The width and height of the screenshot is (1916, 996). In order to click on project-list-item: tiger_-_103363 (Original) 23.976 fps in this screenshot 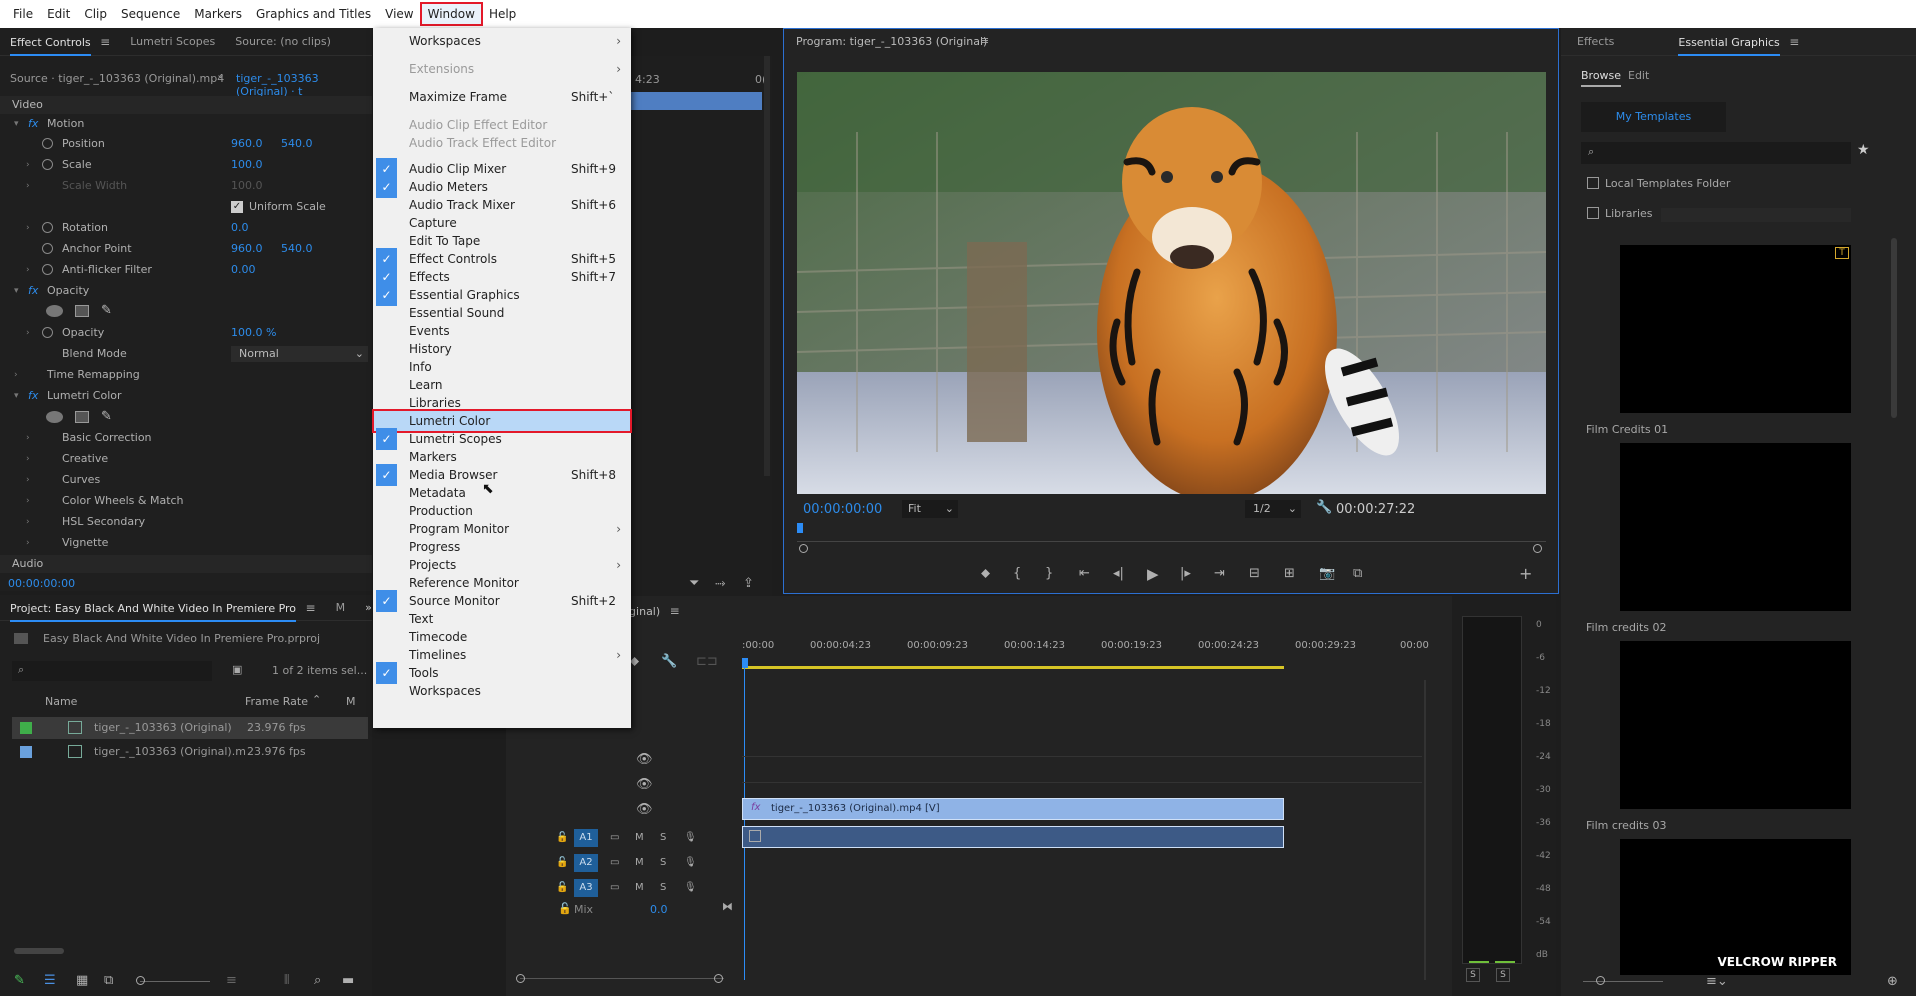, I will do `click(190, 728)`.